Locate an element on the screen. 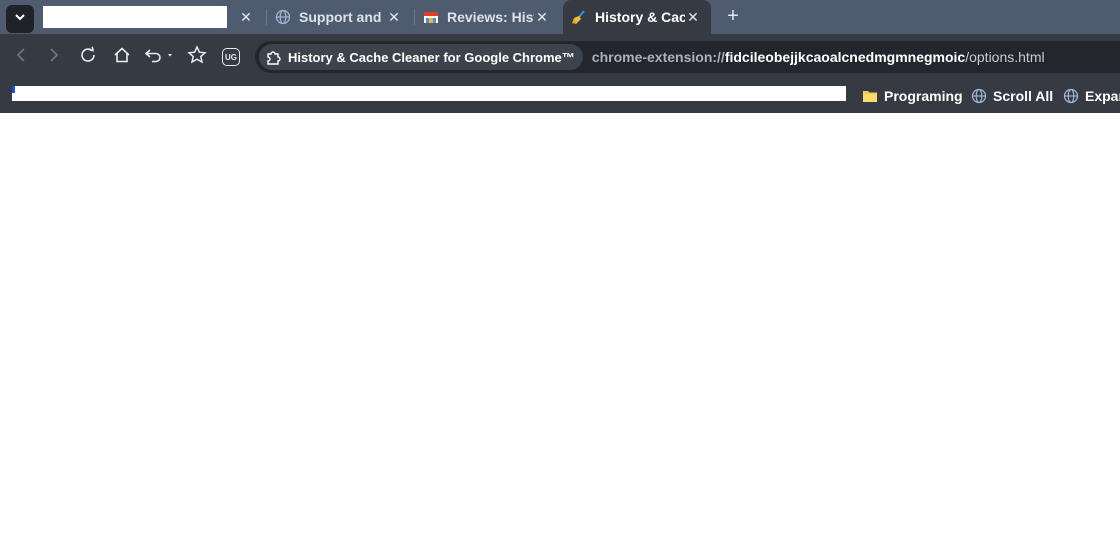 This screenshot has width=1120, height=560. bookmark-scroll-all: Scroll All is located at coordinates (1012, 96).